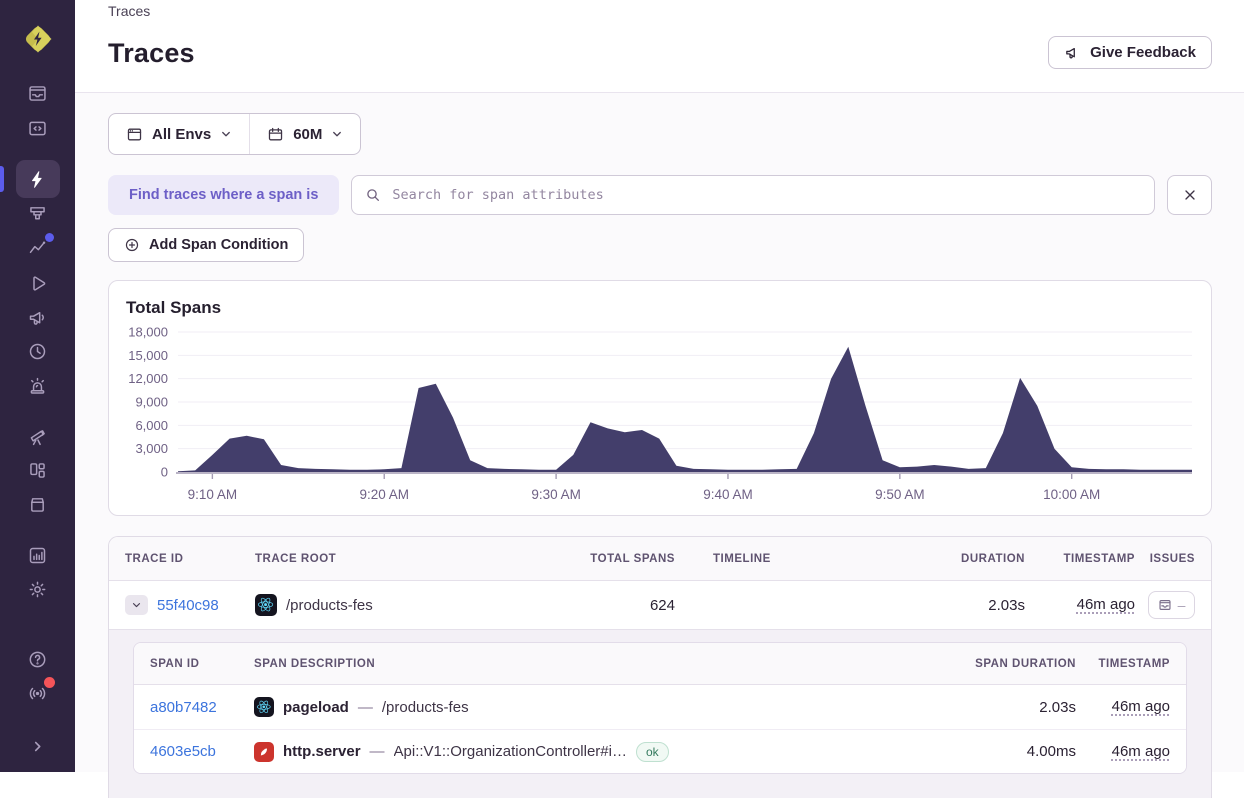 The width and height of the screenshot is (1244, 798). I want to click on sentry-logo, so click(38, 39).